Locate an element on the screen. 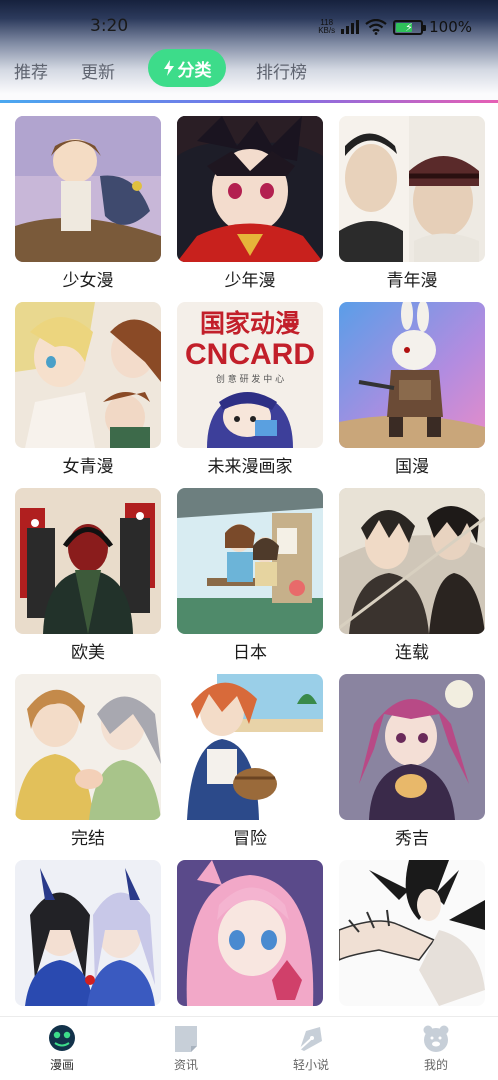 This screenshot has height=1080, width=498. cover-subtitle-text: 创 意 研 发 中 心 is located at coordinates (250, 379).